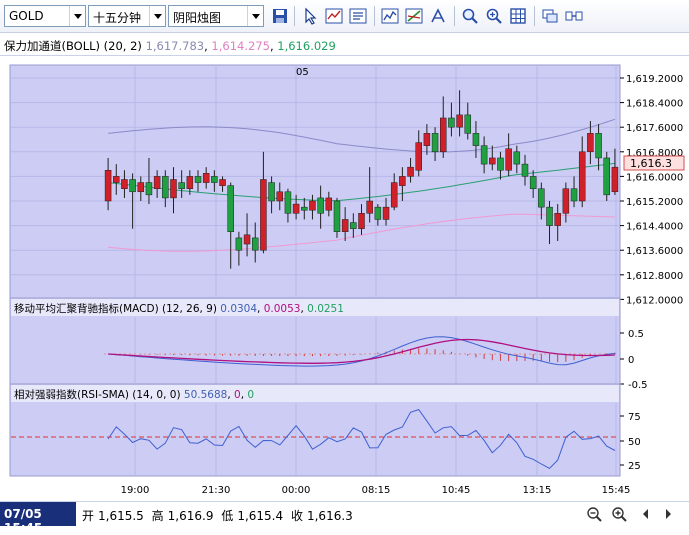  What do you see at coordinates (390, 16) in the screenshot?
I see `indicator-chart-icon` at bounding box center [390, 16].